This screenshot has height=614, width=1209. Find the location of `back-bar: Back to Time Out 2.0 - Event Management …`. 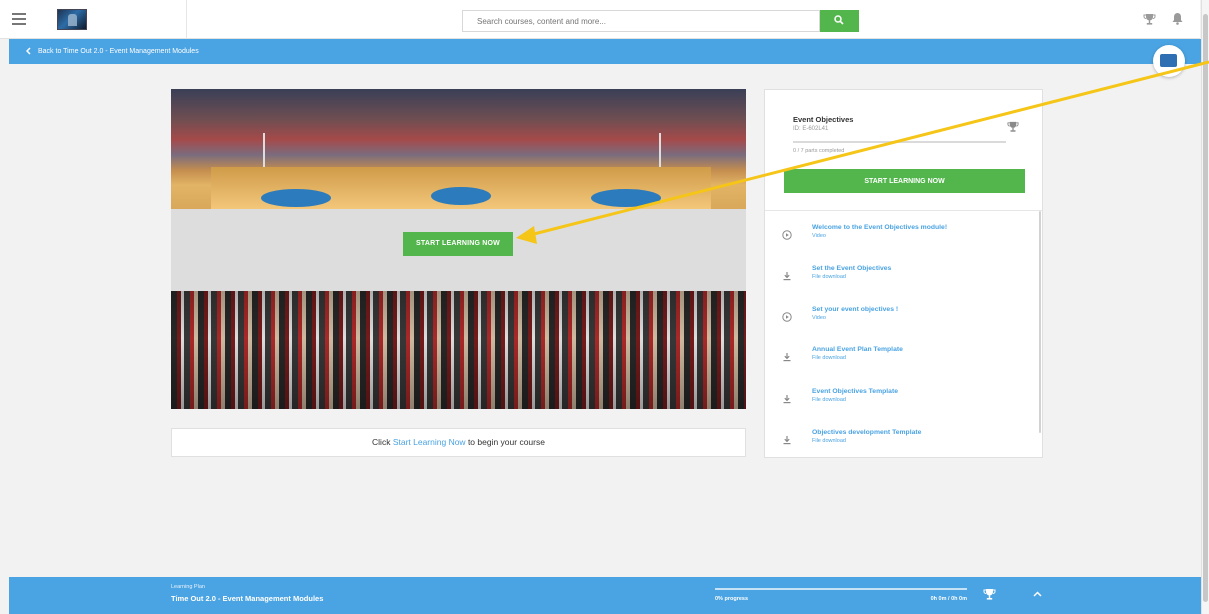

back-bar: Back to Time Out 2.0 - Event Management … is located at coordinates (605, 51).